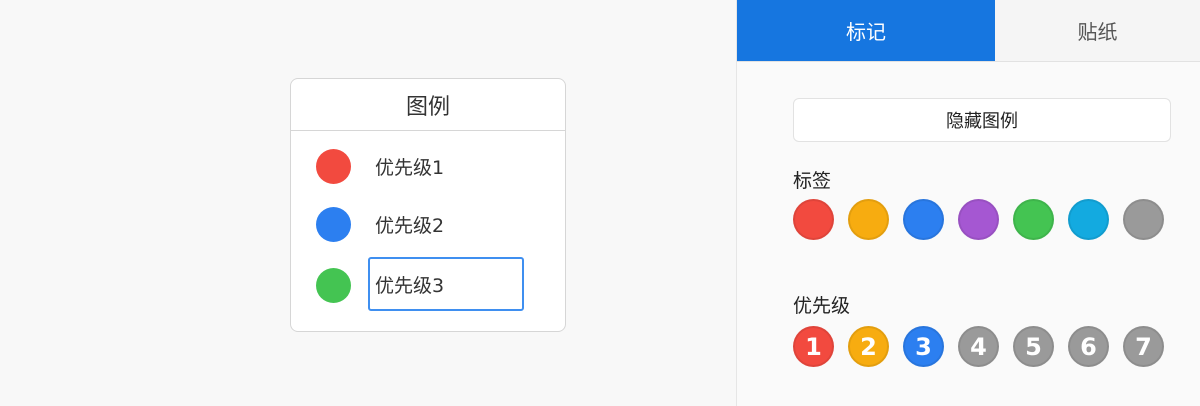 The image size is (1200, 406). I want to click on priority-6-icon: 6, so click(1088, 346).